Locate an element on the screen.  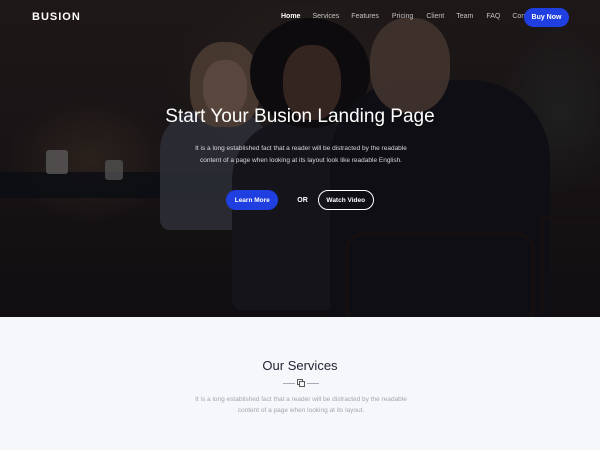
hero-actions: Learn More OR Watch Video is located at coordinates (300, 200).